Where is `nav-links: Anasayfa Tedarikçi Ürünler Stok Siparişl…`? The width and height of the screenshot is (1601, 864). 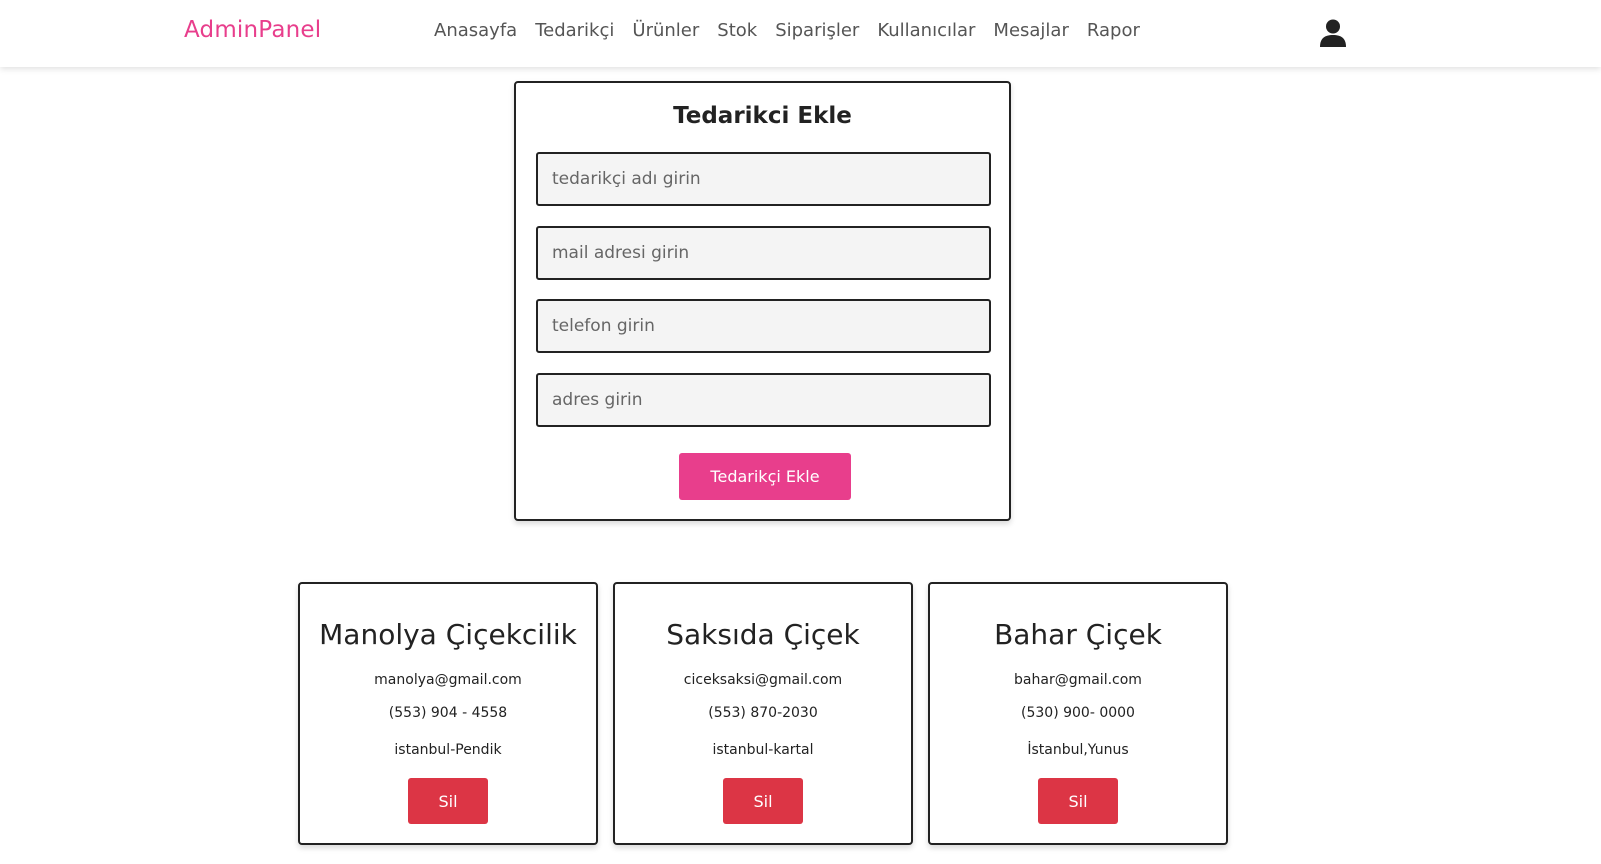
nav-links: Anasayfa Tedarikçi Ürünler Stok Siparişl… is located at coordinates (787, 30).